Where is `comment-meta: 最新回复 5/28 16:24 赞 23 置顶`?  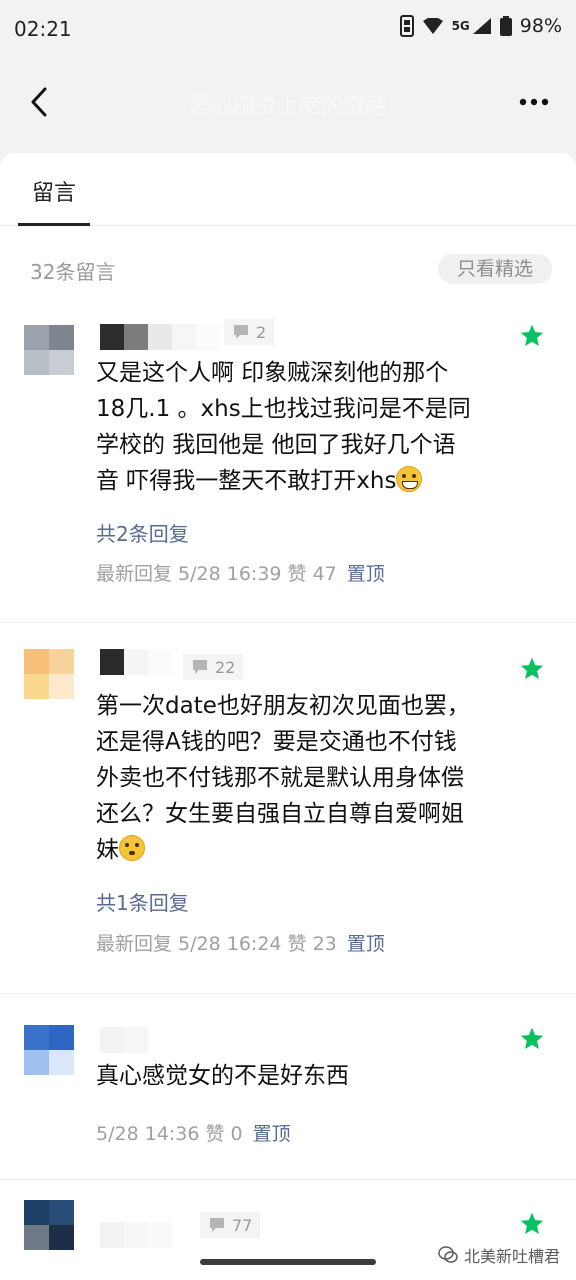
comment-meta: 最新回复 5/28 16:24 赞 23 置顶 is located at coordinates (240, 942).